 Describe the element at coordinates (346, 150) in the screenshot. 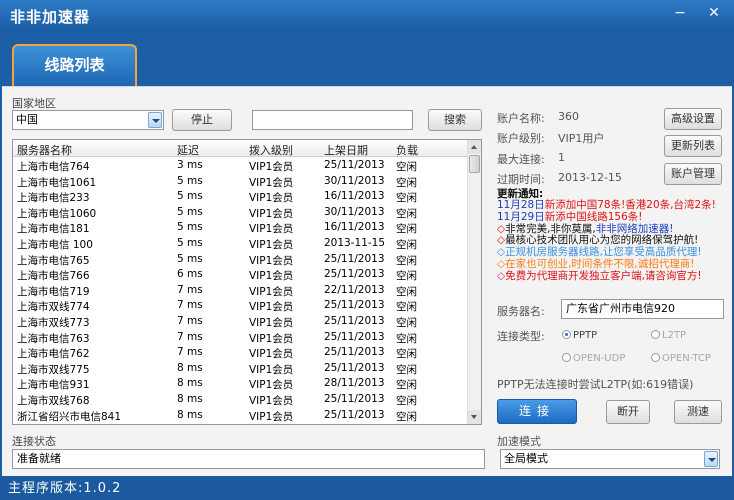

I see `col-date: 上架日期` at that location.